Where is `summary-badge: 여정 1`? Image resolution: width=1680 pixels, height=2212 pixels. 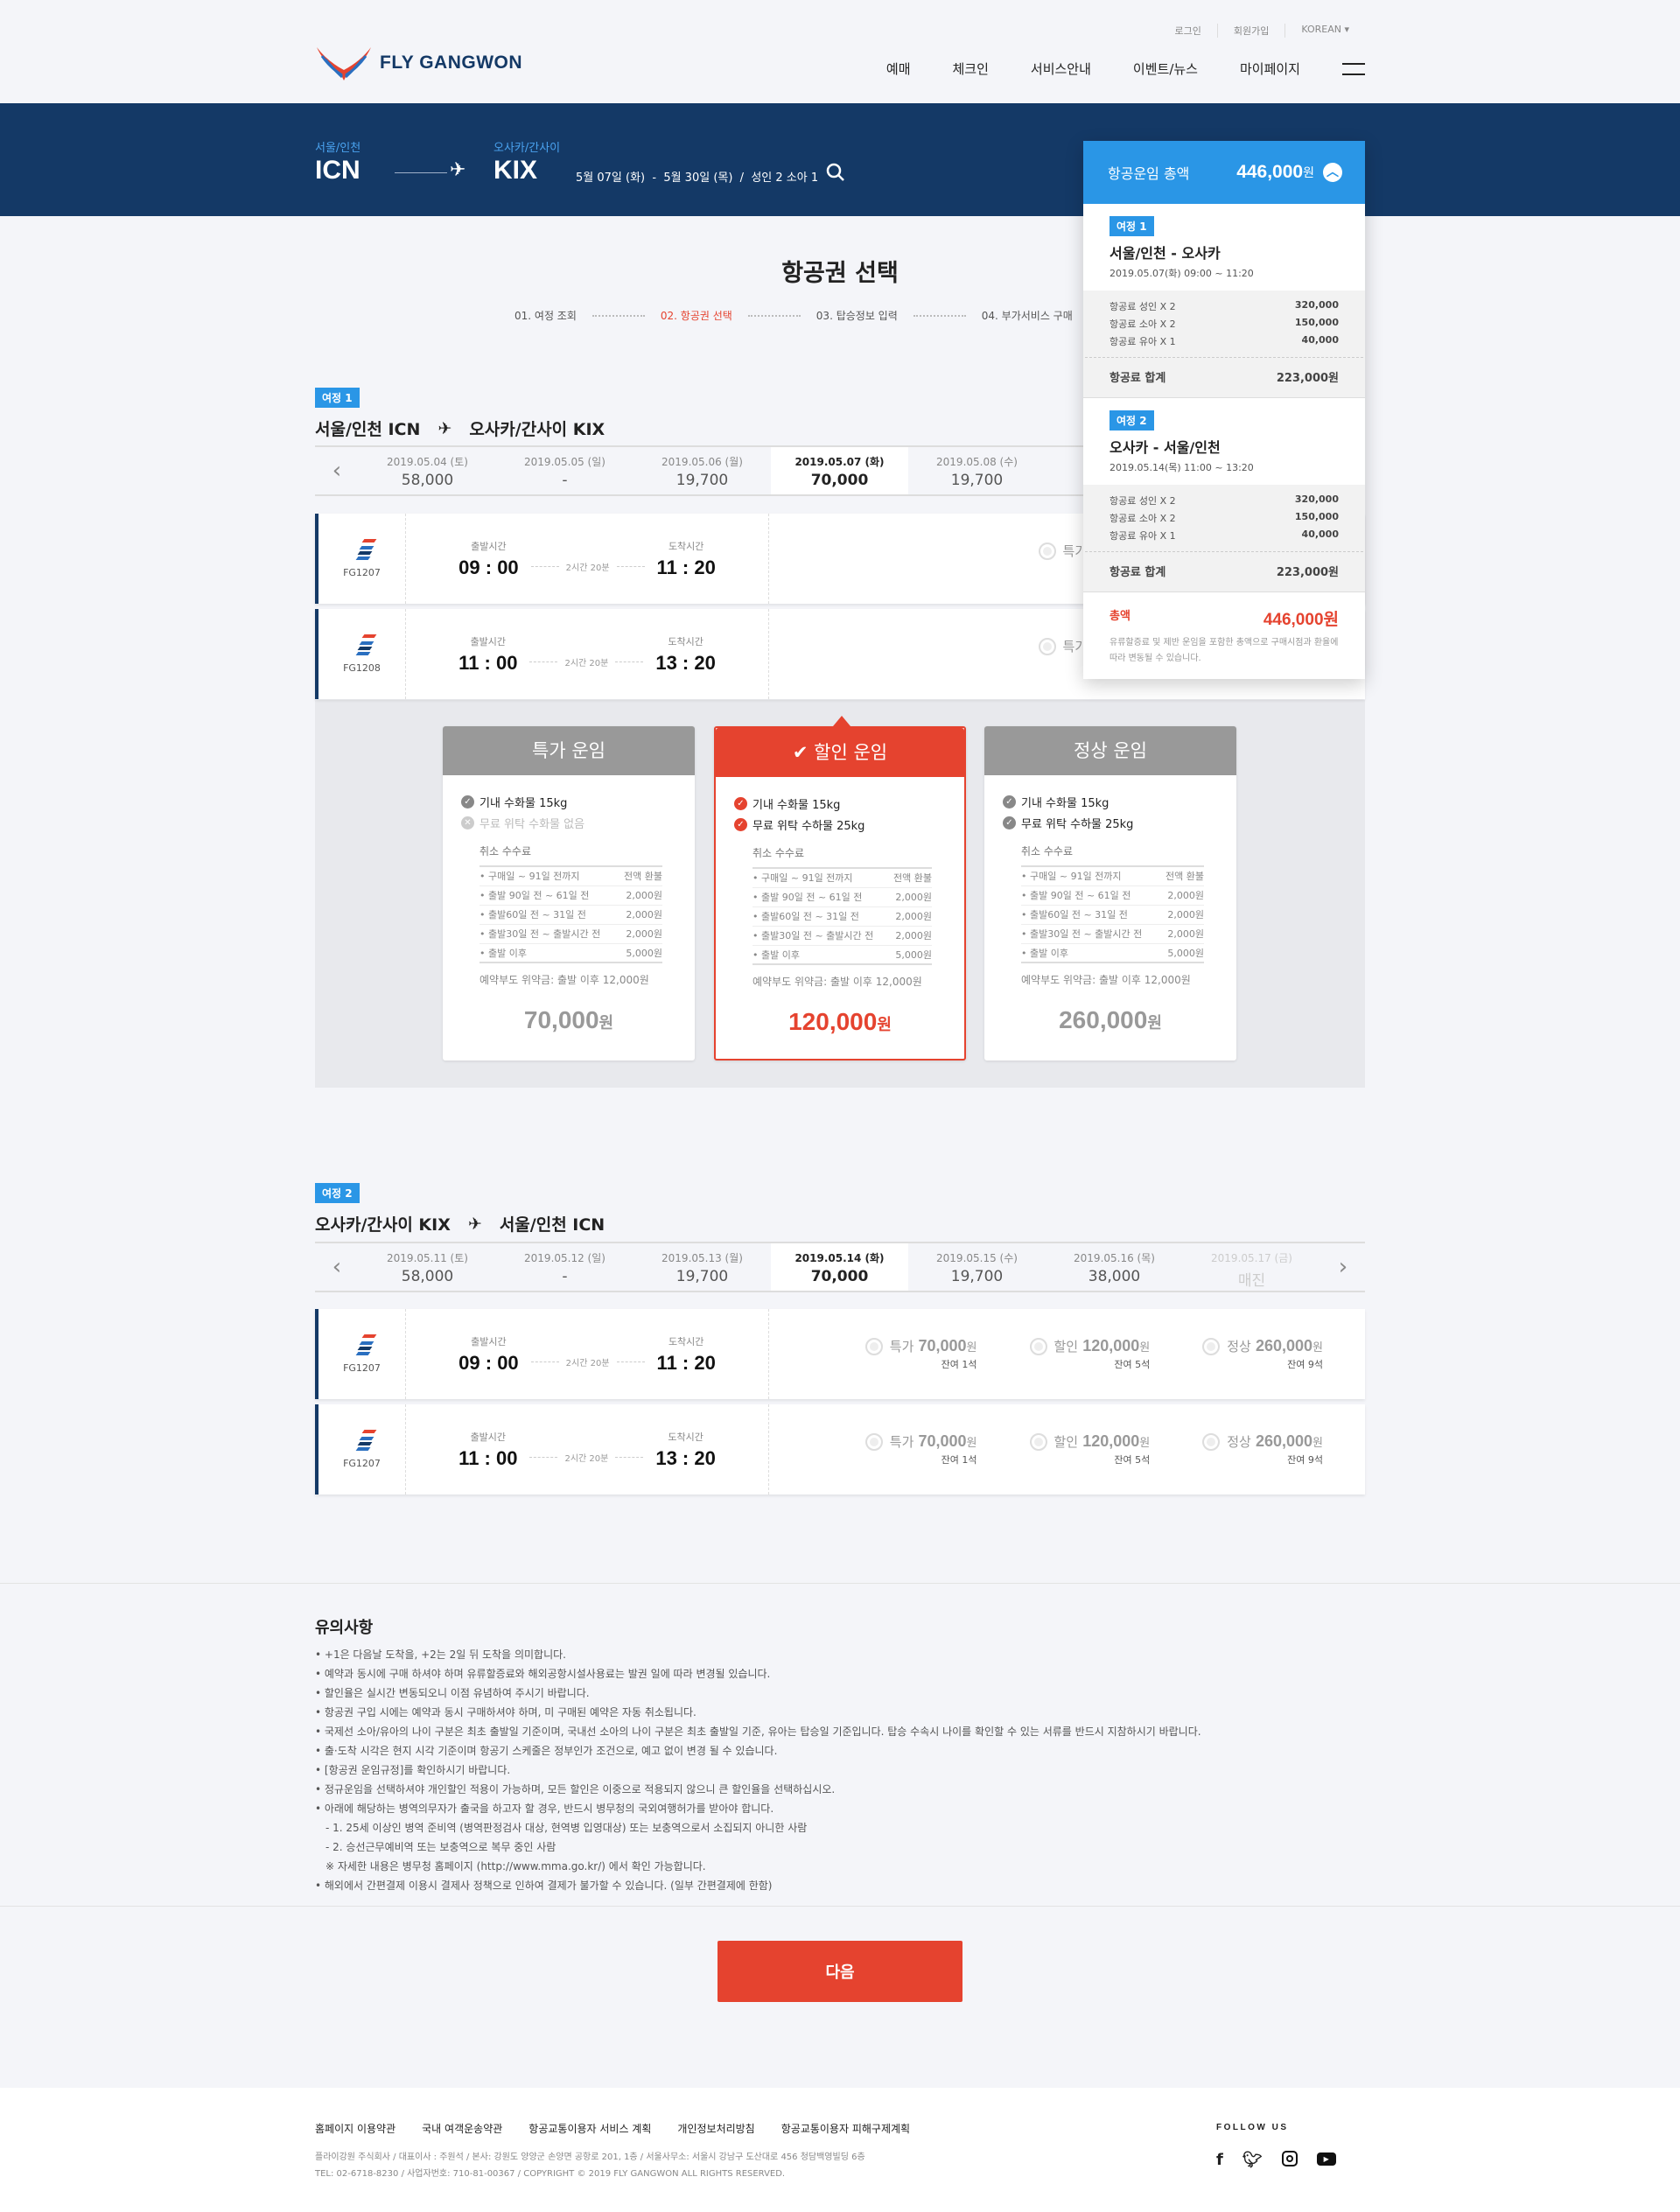 summary-badge: 여정 1 is located at coordinates (1132, 226).